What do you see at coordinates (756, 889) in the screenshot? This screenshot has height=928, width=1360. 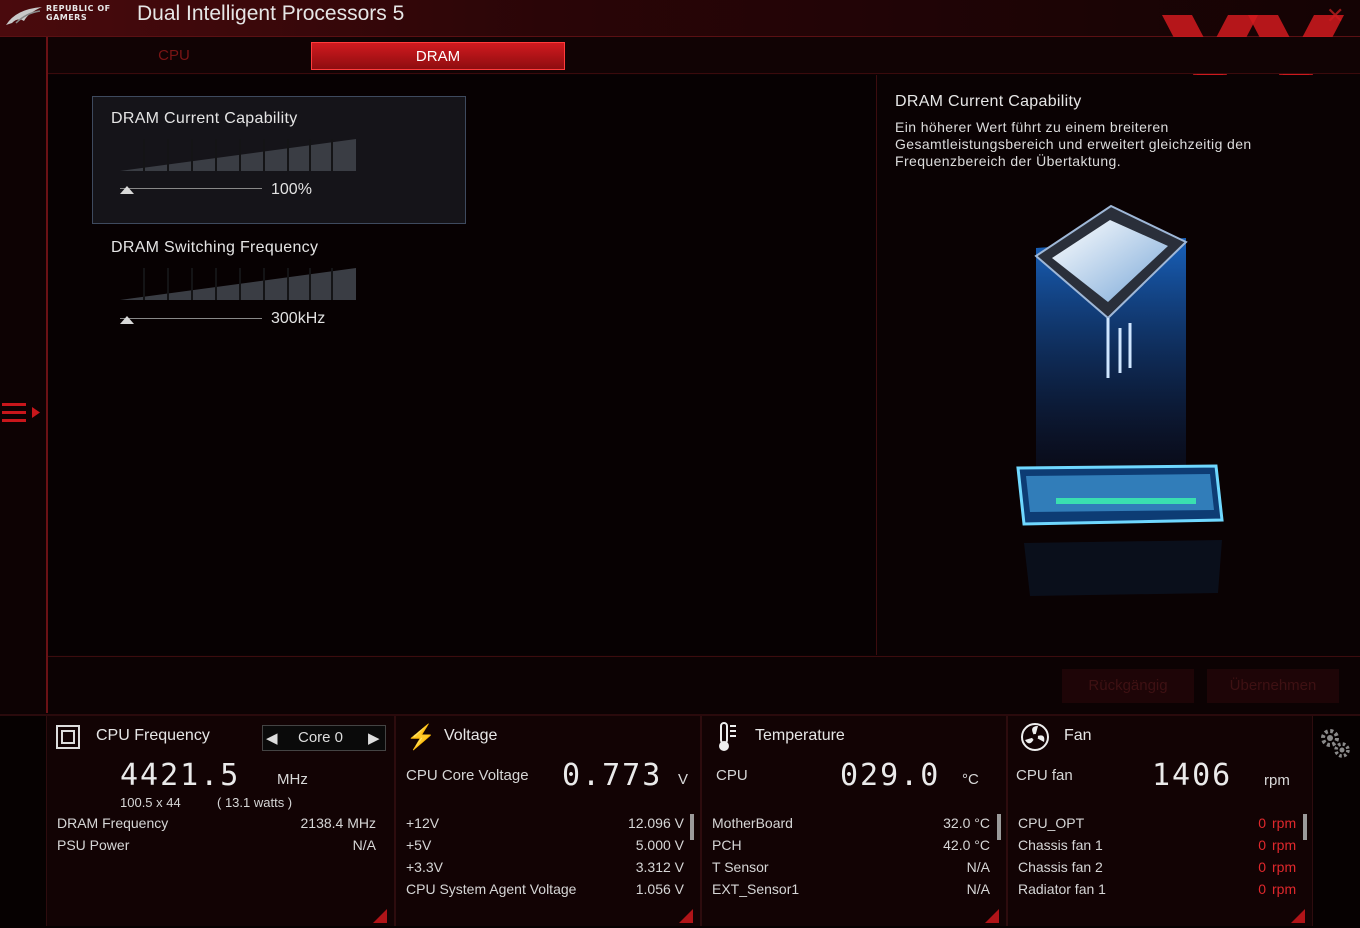 I see `temp-ext-sensor-label: EXT_Sensor1` at bounding box center [756, 889].